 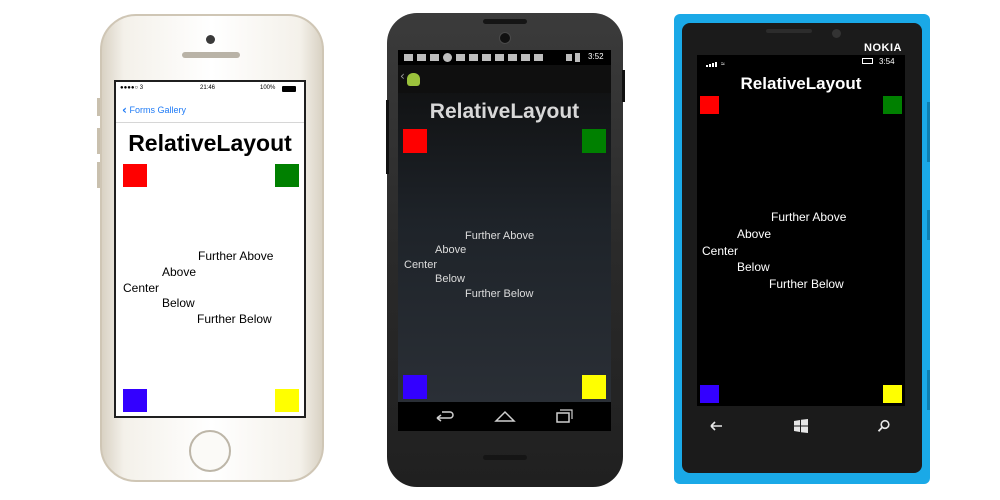 What do you see at coordinates (486, 57) in the screenshot?
I see `calendar-icon` at bounding box center [486, 57].